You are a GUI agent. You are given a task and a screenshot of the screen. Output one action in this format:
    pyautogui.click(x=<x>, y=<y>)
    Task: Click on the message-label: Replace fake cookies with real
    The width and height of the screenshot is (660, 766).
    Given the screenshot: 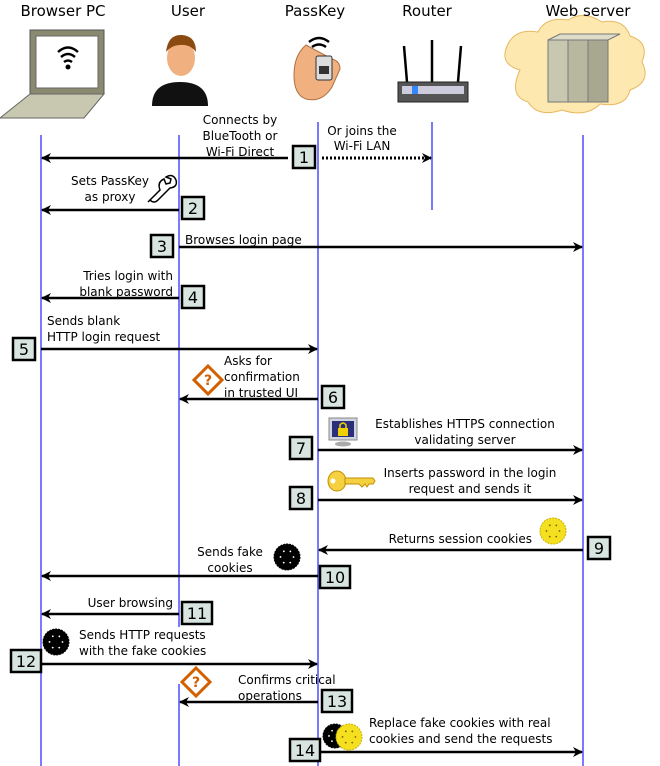 What is the action you would take?
    pyautogui.click(x=460, y=723)
    